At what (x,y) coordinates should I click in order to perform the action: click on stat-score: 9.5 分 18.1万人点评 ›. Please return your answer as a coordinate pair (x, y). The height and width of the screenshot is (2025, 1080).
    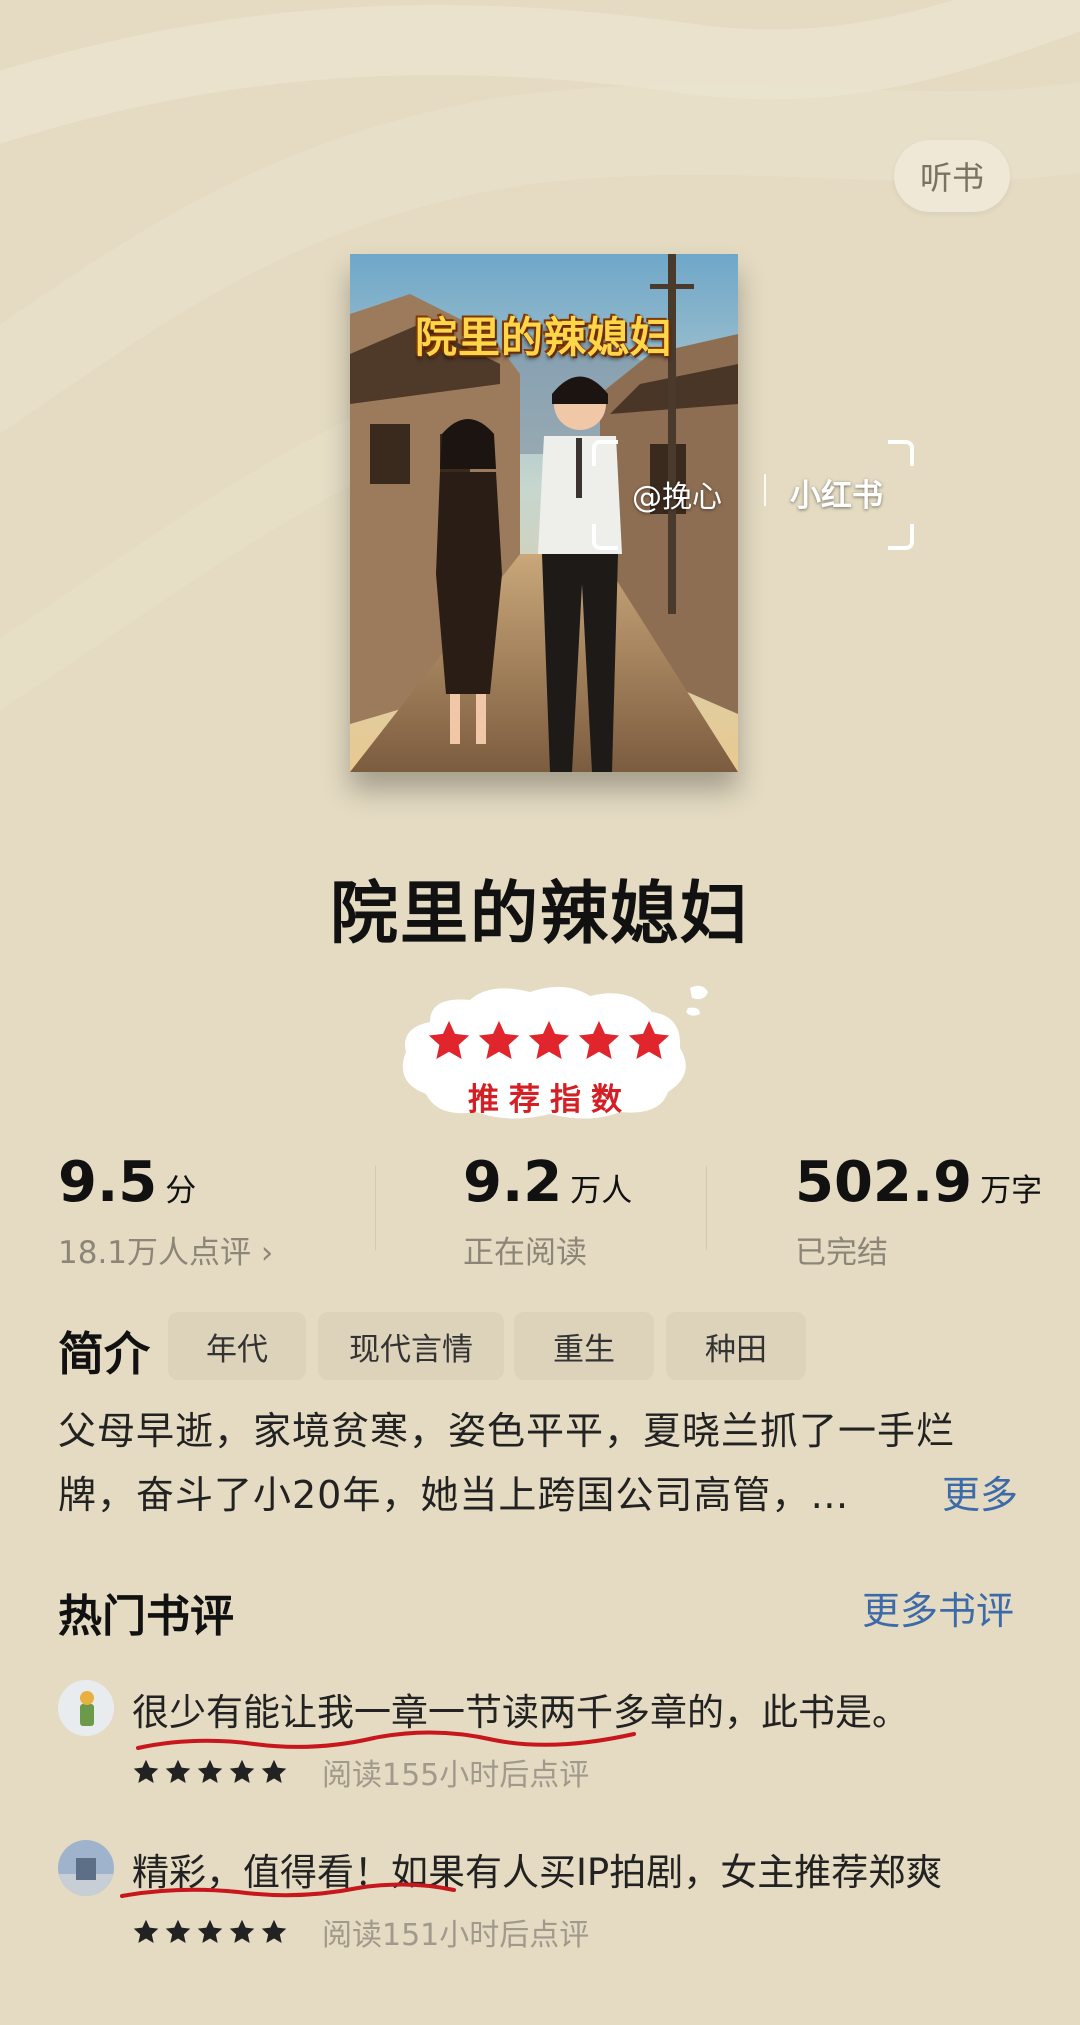
    Looking at the image, I should click on (165, 1211).